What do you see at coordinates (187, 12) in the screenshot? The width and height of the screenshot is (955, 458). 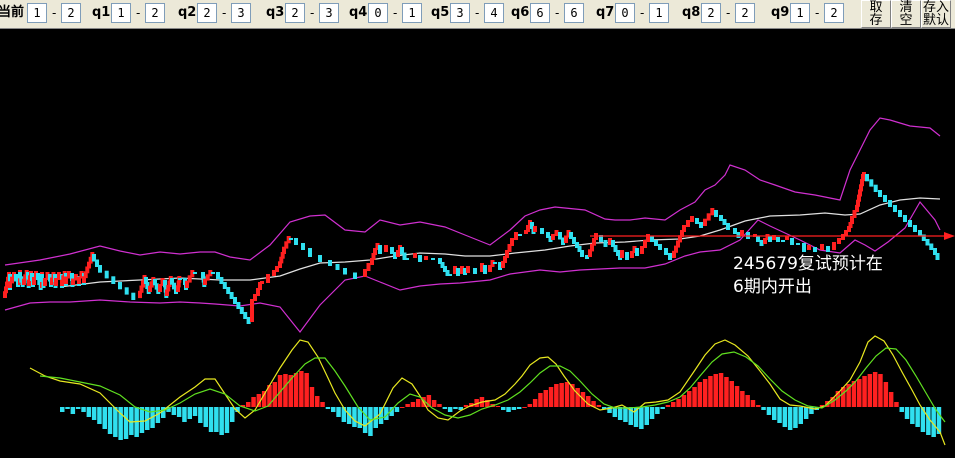 I see `q2-label: q2` at bounding box center [187, 12].